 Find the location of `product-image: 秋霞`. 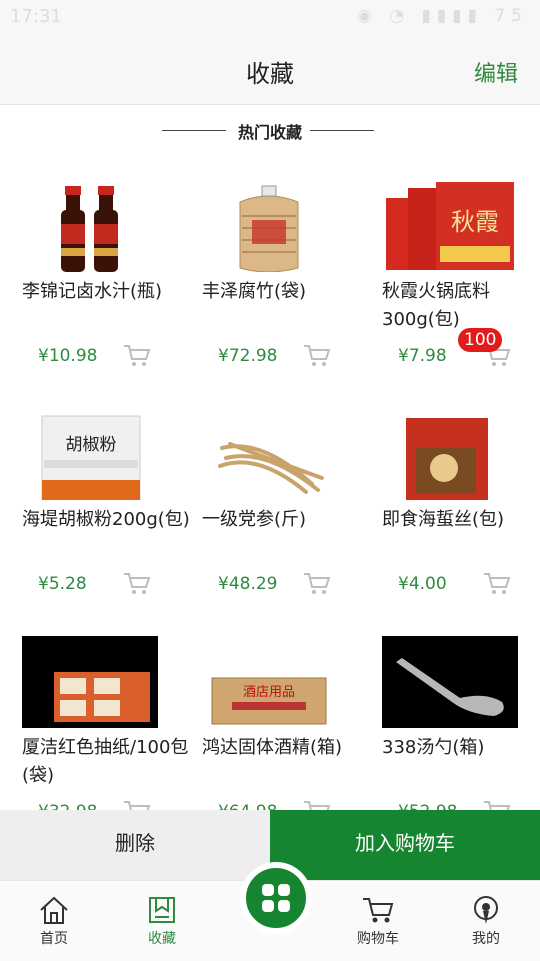

product-image: 秋霞 is located at coordinates (450, 226).